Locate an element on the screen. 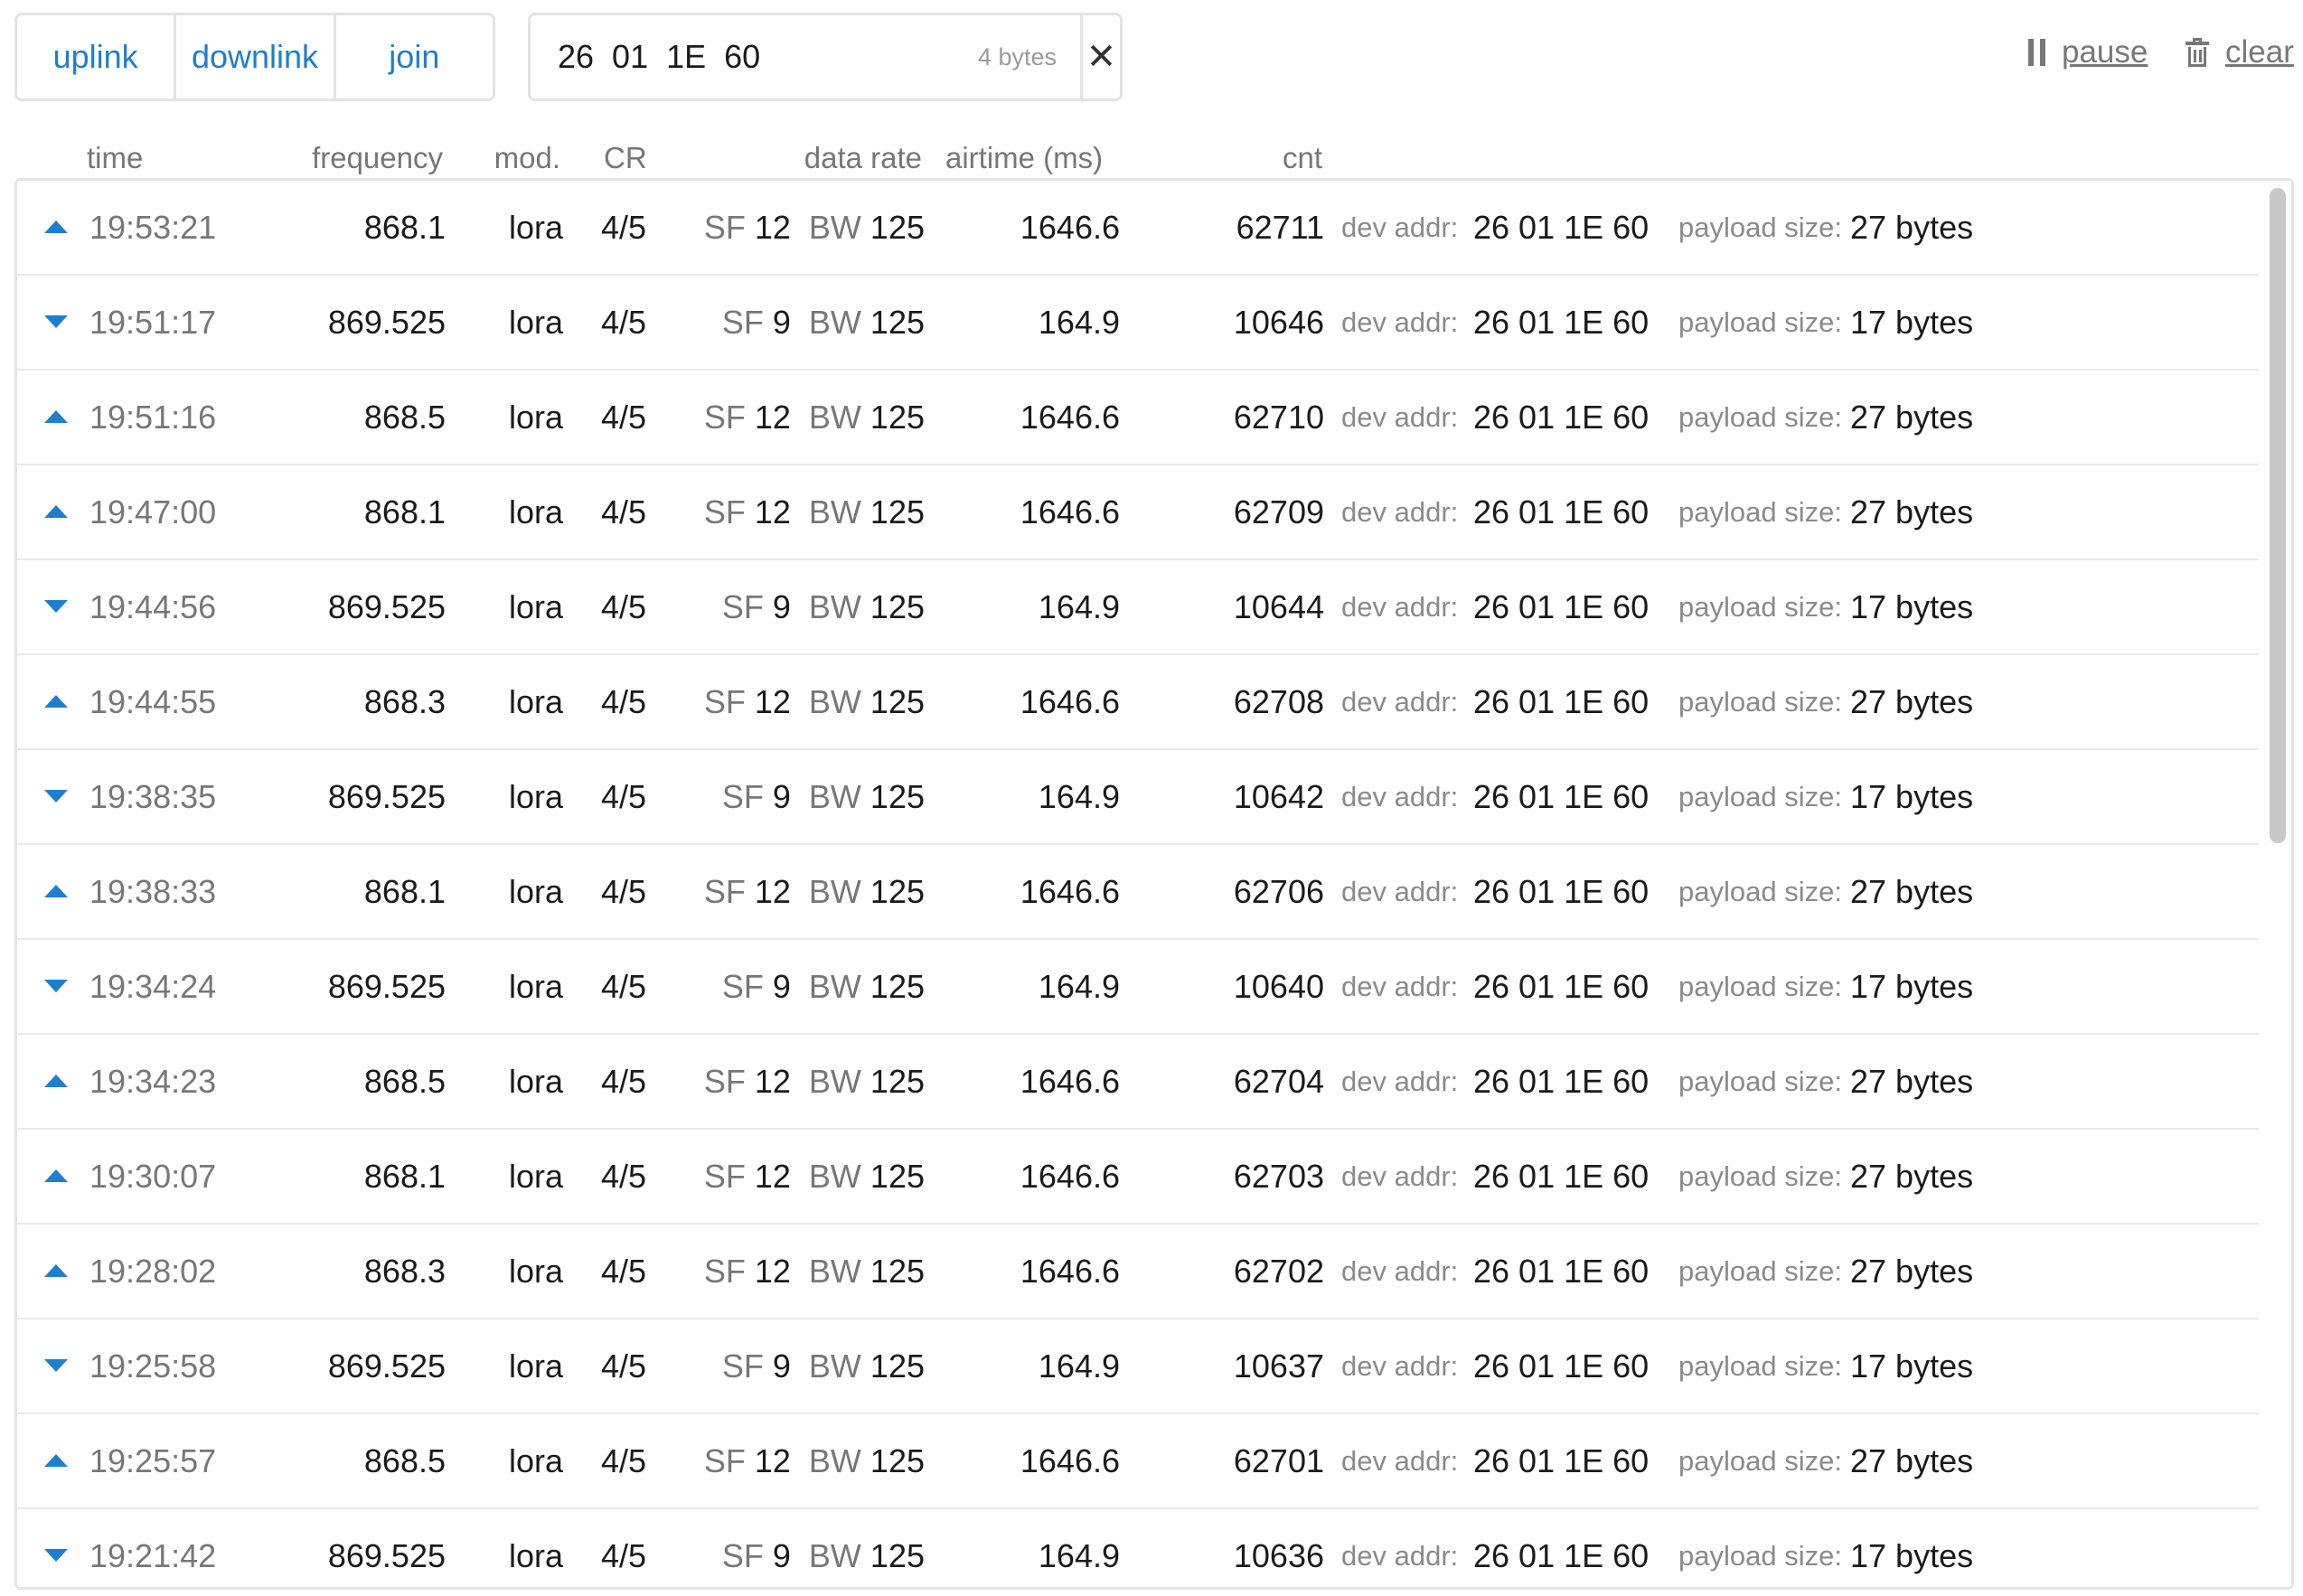 This screenshot has height=1596, width=2303. row-airtime: 1646.6 is located at coordinates (1070, 1460).